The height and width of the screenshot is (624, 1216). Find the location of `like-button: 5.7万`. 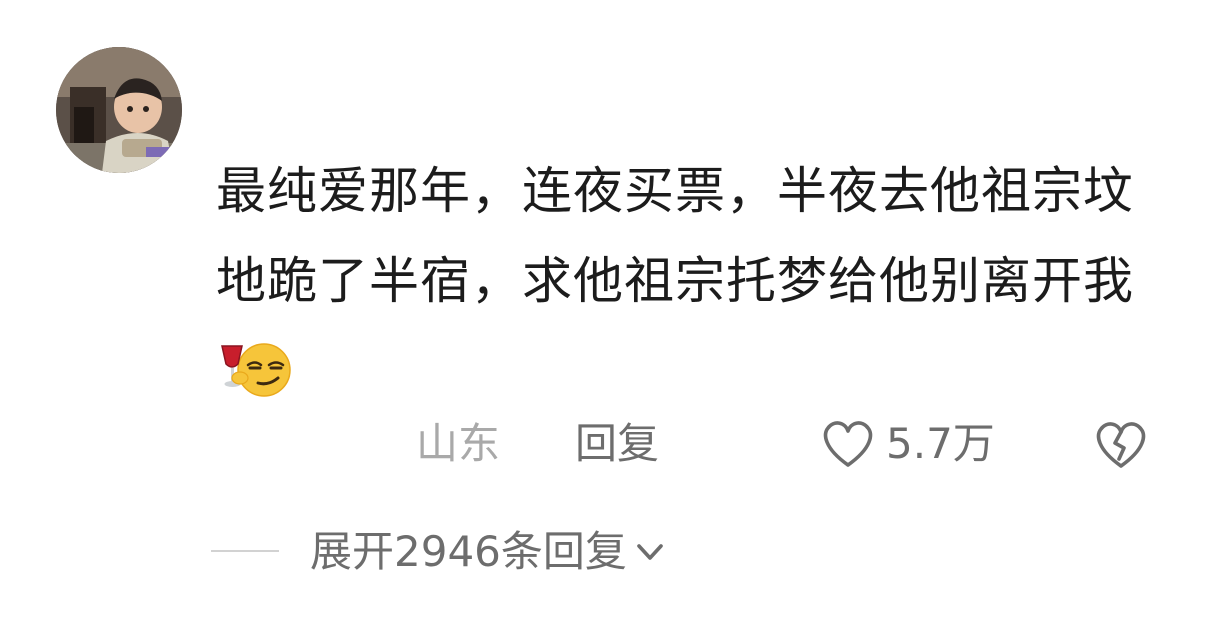

like-button: 5.7万 is located at coordinates (907, 444).